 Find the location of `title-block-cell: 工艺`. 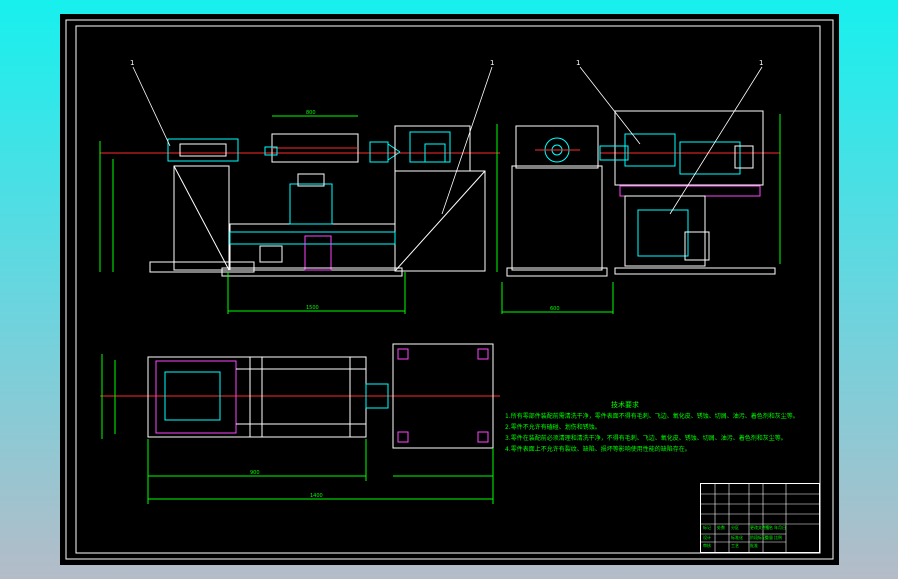

title-block-cell: 工艺 is located at coordinates (735, 545).